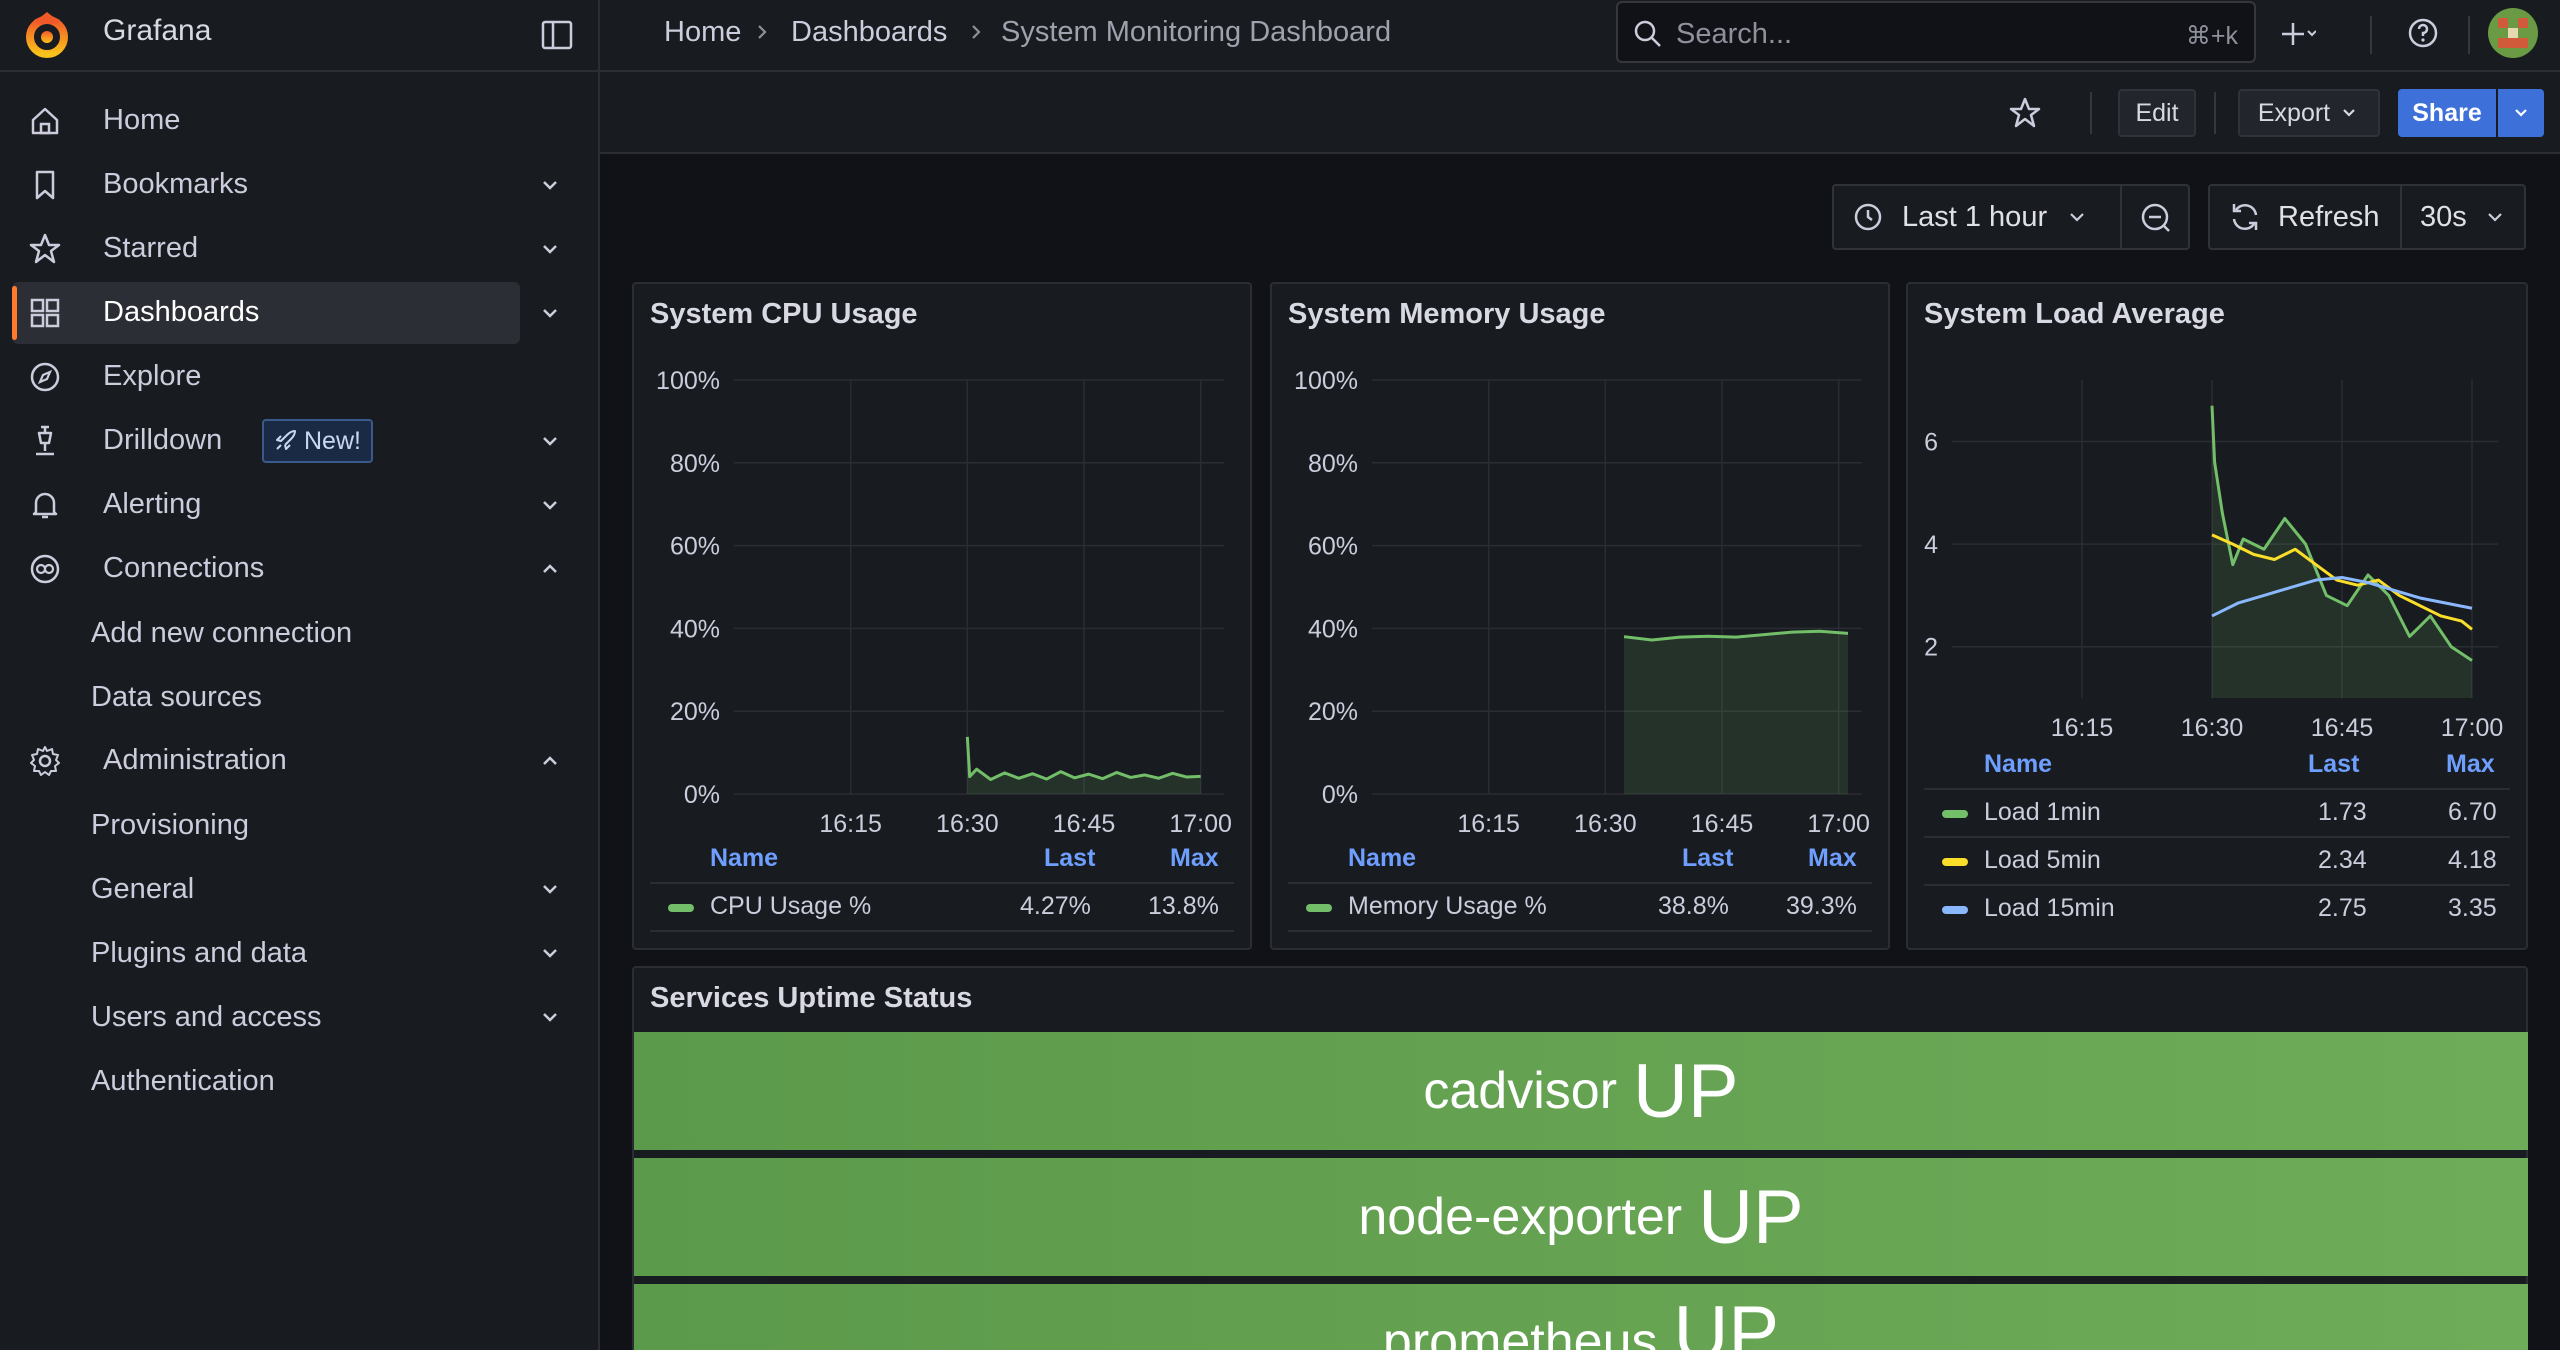 The width and height of the screenshot is (2560, 1350). I want to click on chevron-right-icon, so click(976, 32).